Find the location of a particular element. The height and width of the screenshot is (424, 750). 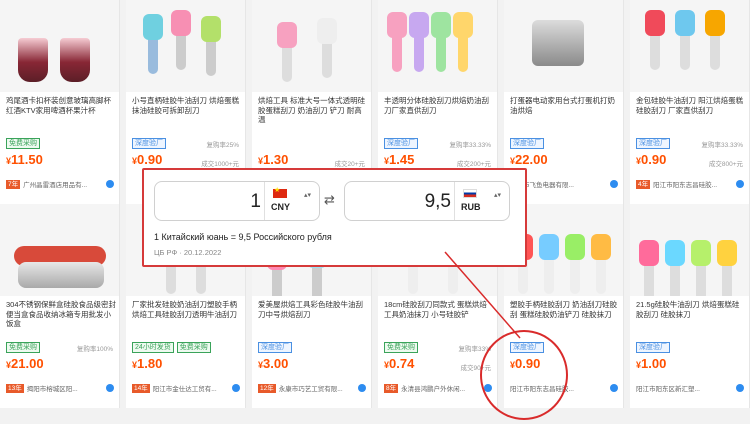

highlight-circle is located at coordinates (524, 375).